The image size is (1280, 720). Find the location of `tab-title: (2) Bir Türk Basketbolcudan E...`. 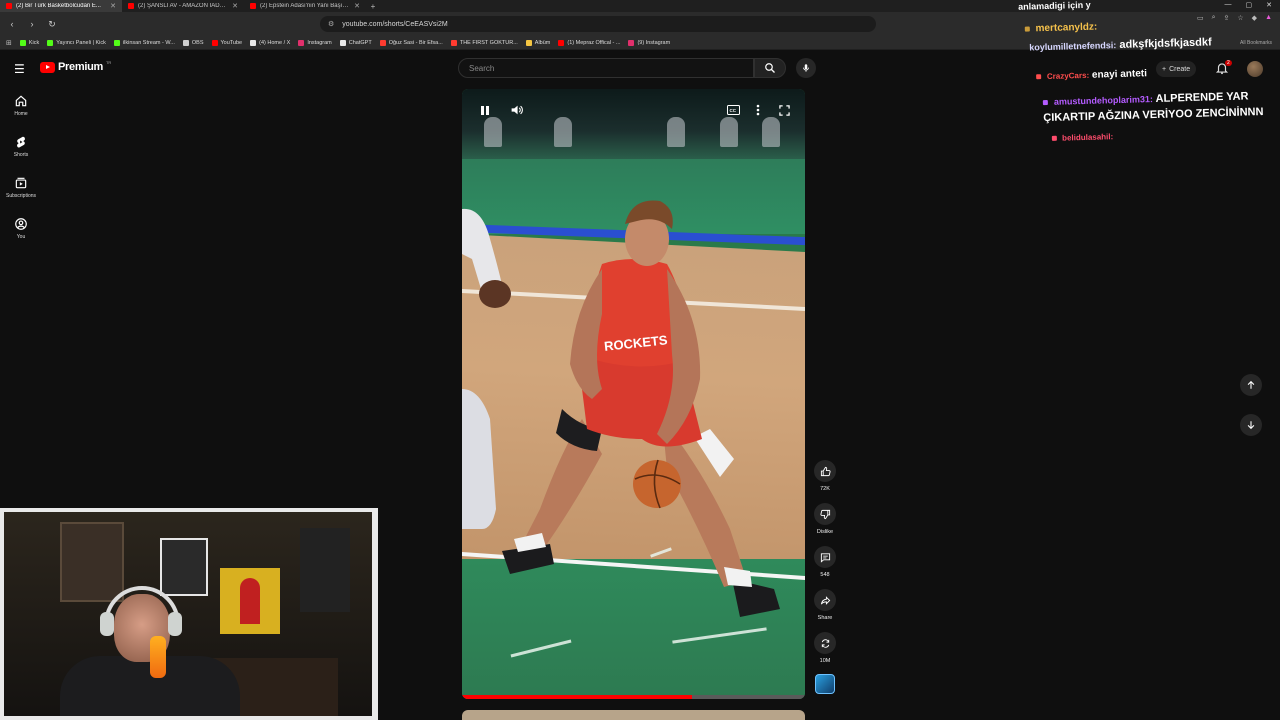

tab-title: (2) Bir Türk Basketbolcudan E... is located at coordinates (58, 6).